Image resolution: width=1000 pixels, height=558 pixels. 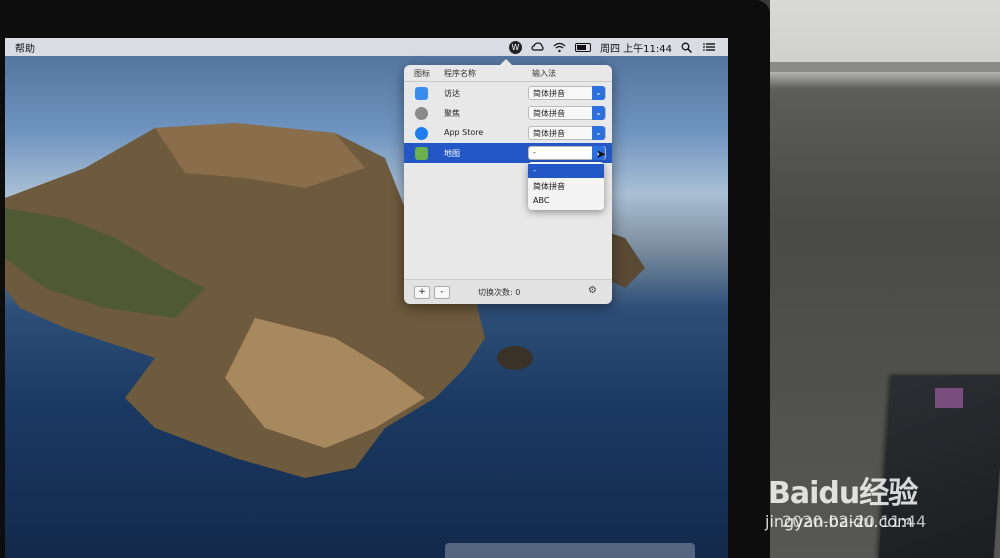 What do you see at coordinates (508, 93) in the screenshot?
I see `table-row: 访达 简体拼音 ⌄` at bounding box center [508, 93].